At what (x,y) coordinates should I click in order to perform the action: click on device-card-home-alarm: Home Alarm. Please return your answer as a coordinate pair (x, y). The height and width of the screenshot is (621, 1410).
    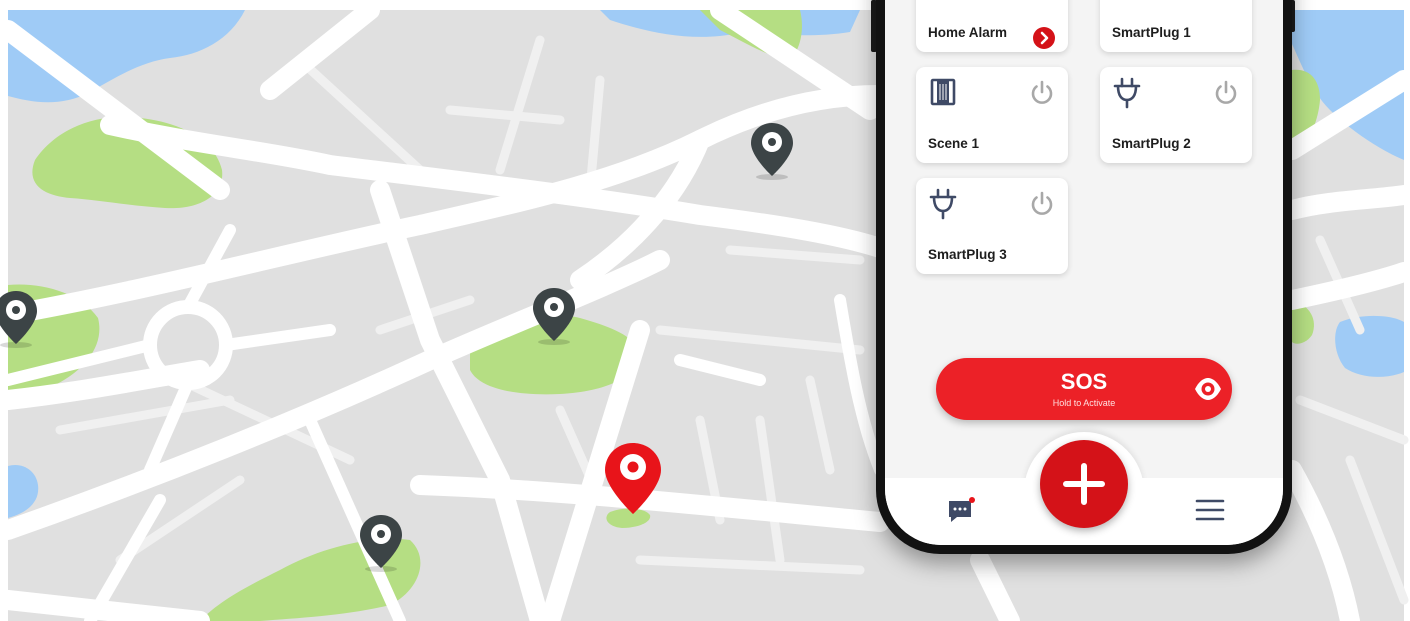
    Looking at the image, I should click on (992, 26).